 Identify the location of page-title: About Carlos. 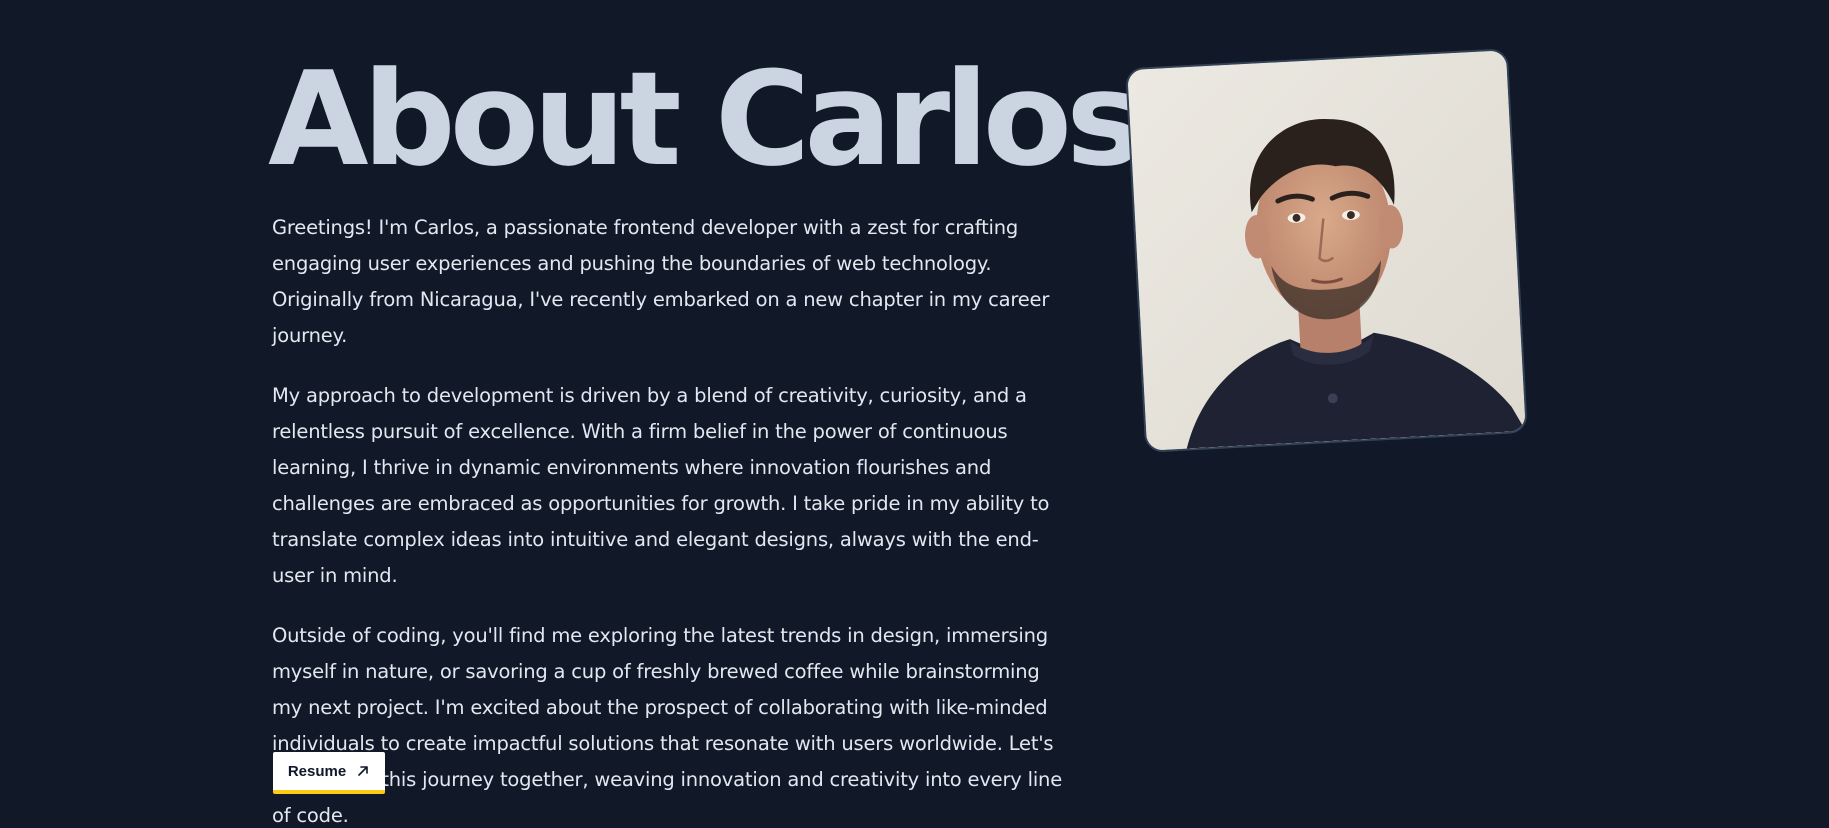
(705, 119).